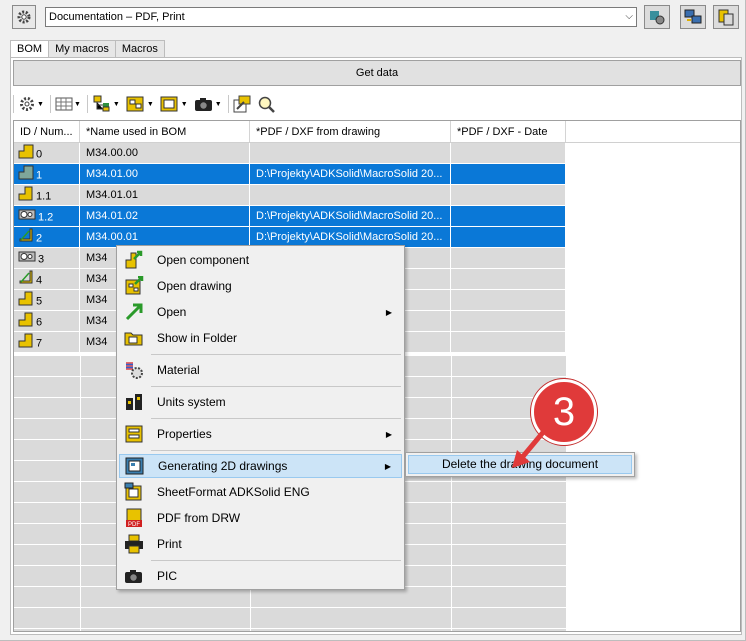  I want to click on camera-button: ▼, so click(208, 104).